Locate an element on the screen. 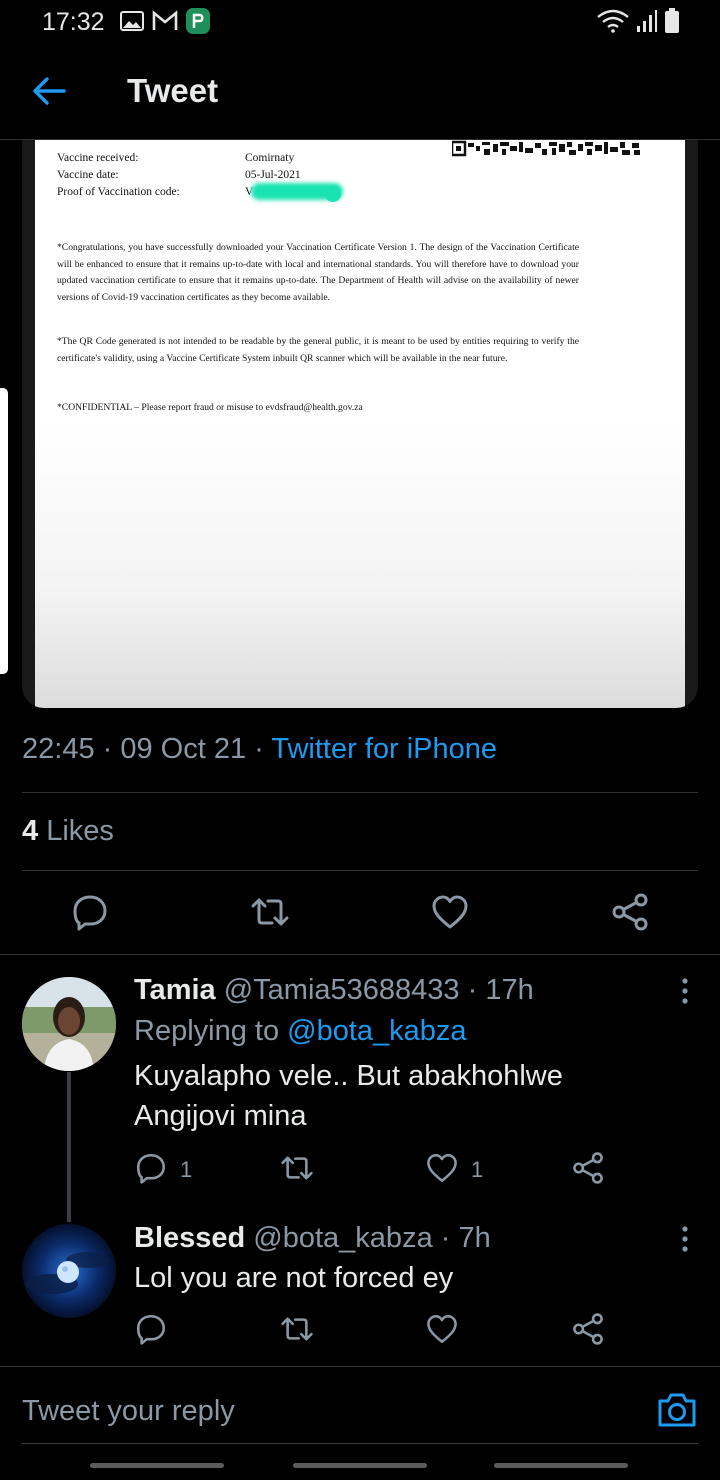 This screenshot has width=720, height=1480. maps-icon is located at coordinates (198, 21).